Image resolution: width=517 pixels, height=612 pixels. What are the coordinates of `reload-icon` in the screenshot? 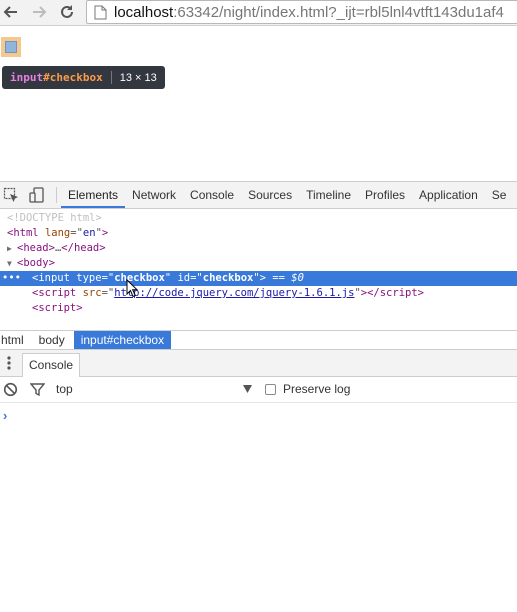 It's located at (67, 11).